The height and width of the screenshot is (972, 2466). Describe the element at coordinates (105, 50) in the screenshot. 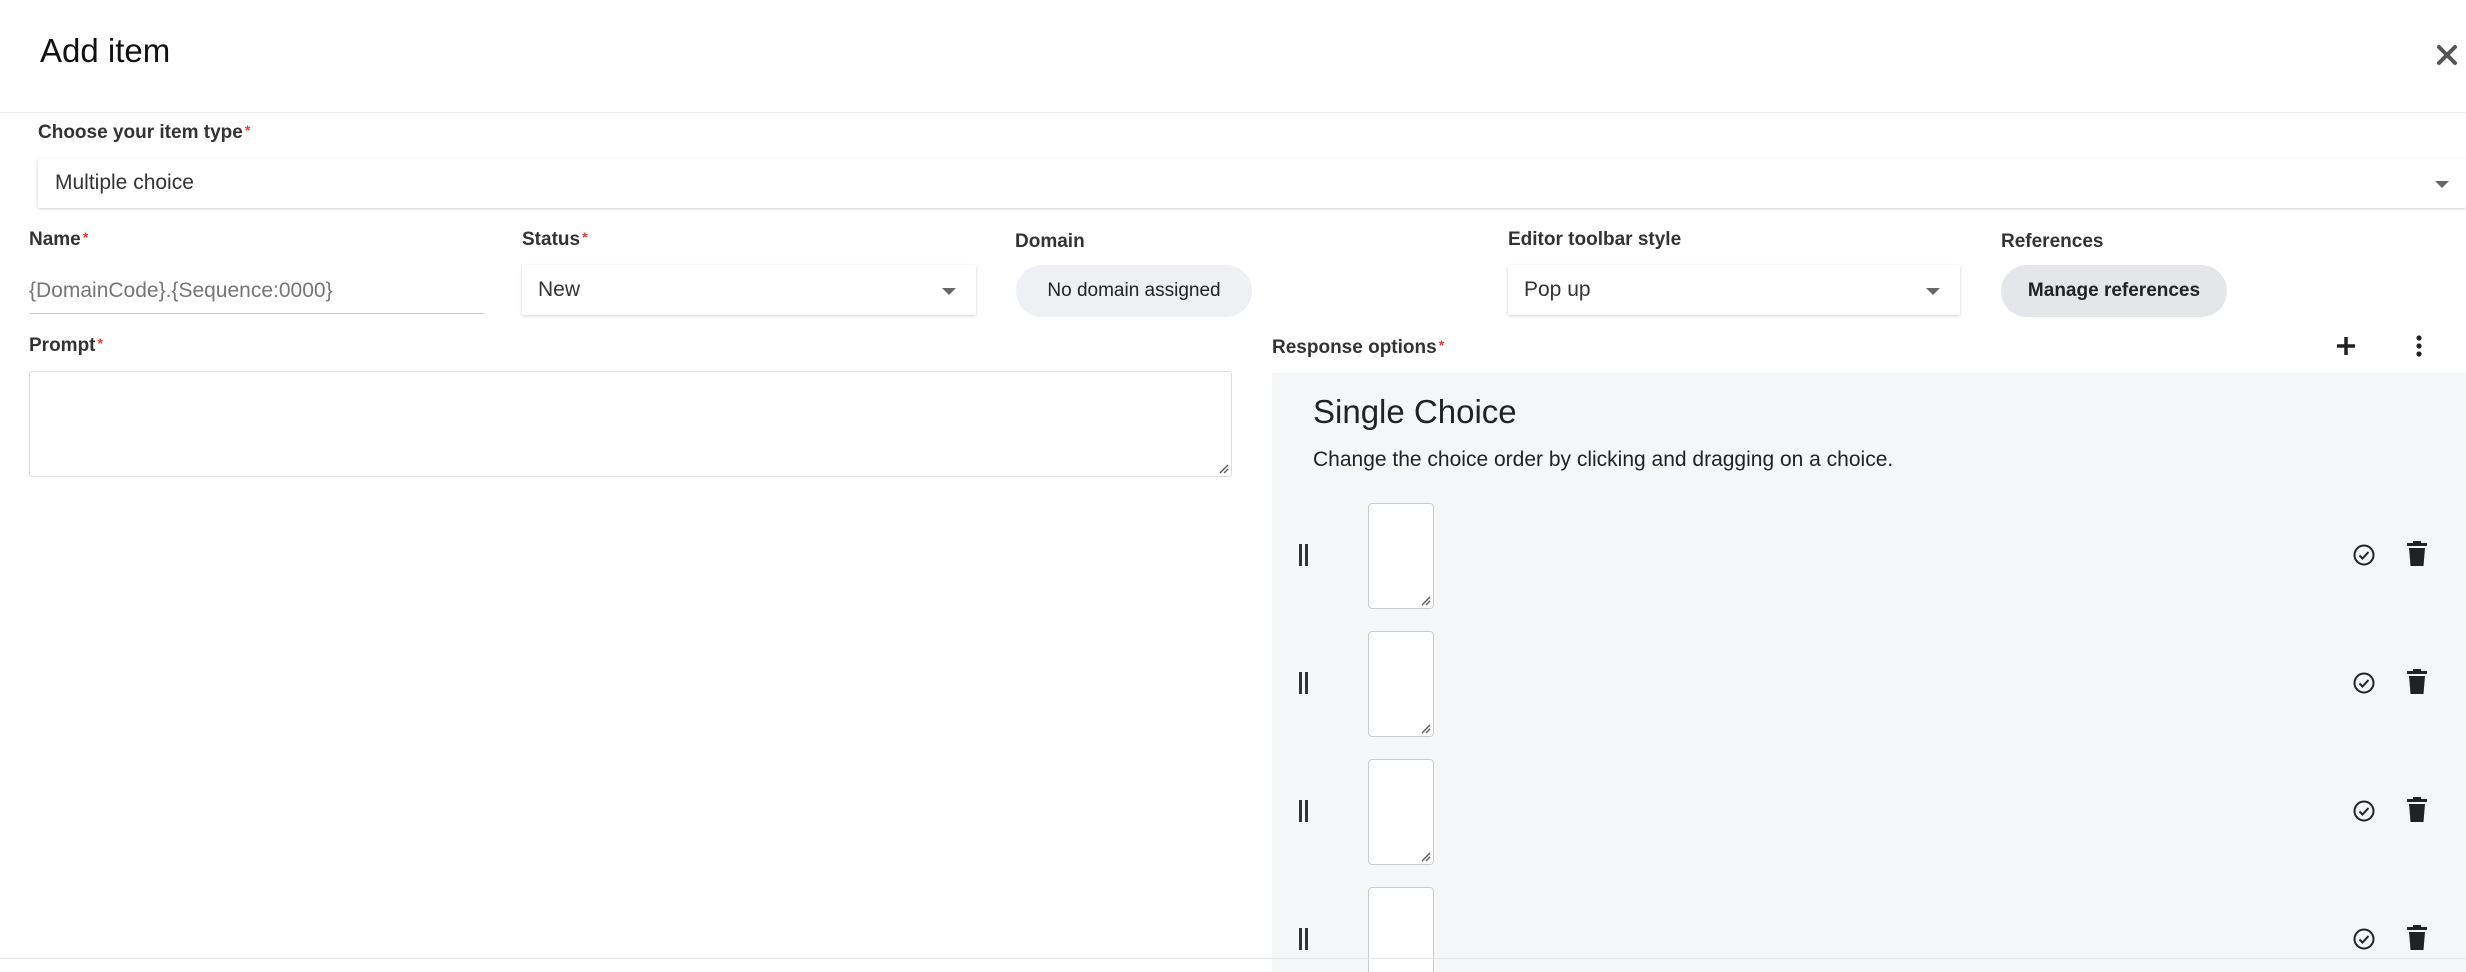

I see `dialog-title: Add item` at that location.